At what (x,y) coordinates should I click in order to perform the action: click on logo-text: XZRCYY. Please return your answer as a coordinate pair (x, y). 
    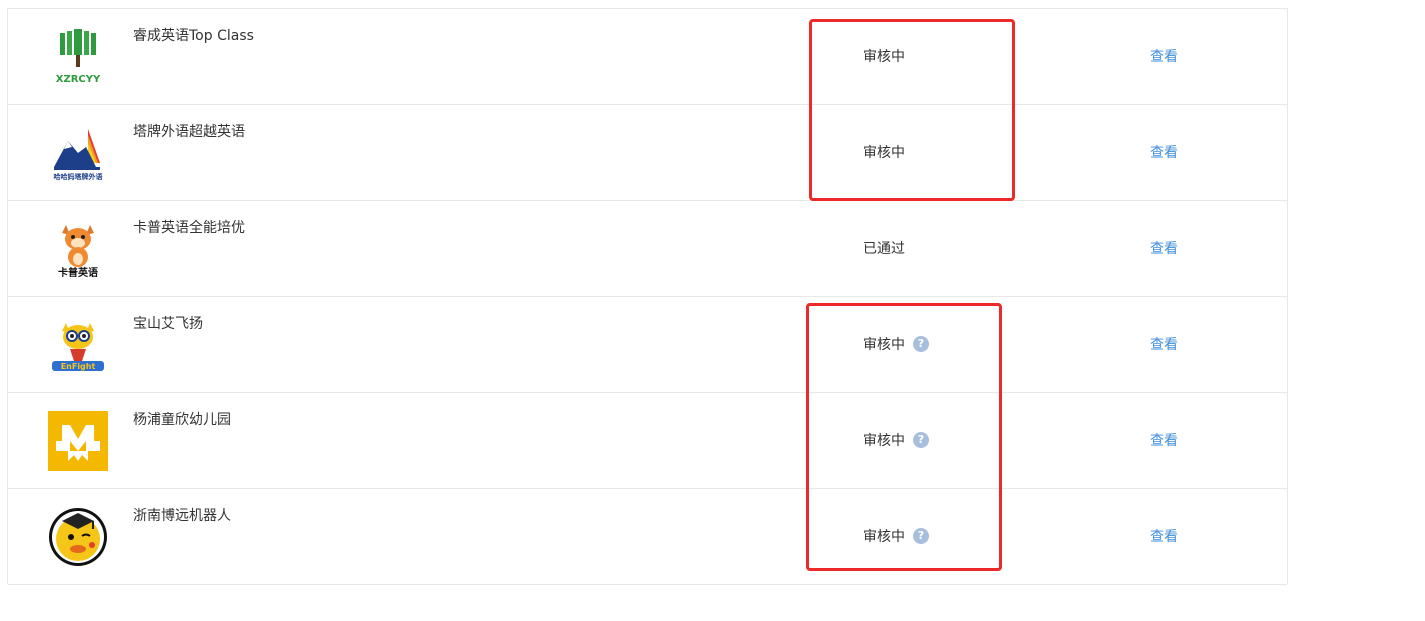
    Looking at the image, I should click on (78, 79).